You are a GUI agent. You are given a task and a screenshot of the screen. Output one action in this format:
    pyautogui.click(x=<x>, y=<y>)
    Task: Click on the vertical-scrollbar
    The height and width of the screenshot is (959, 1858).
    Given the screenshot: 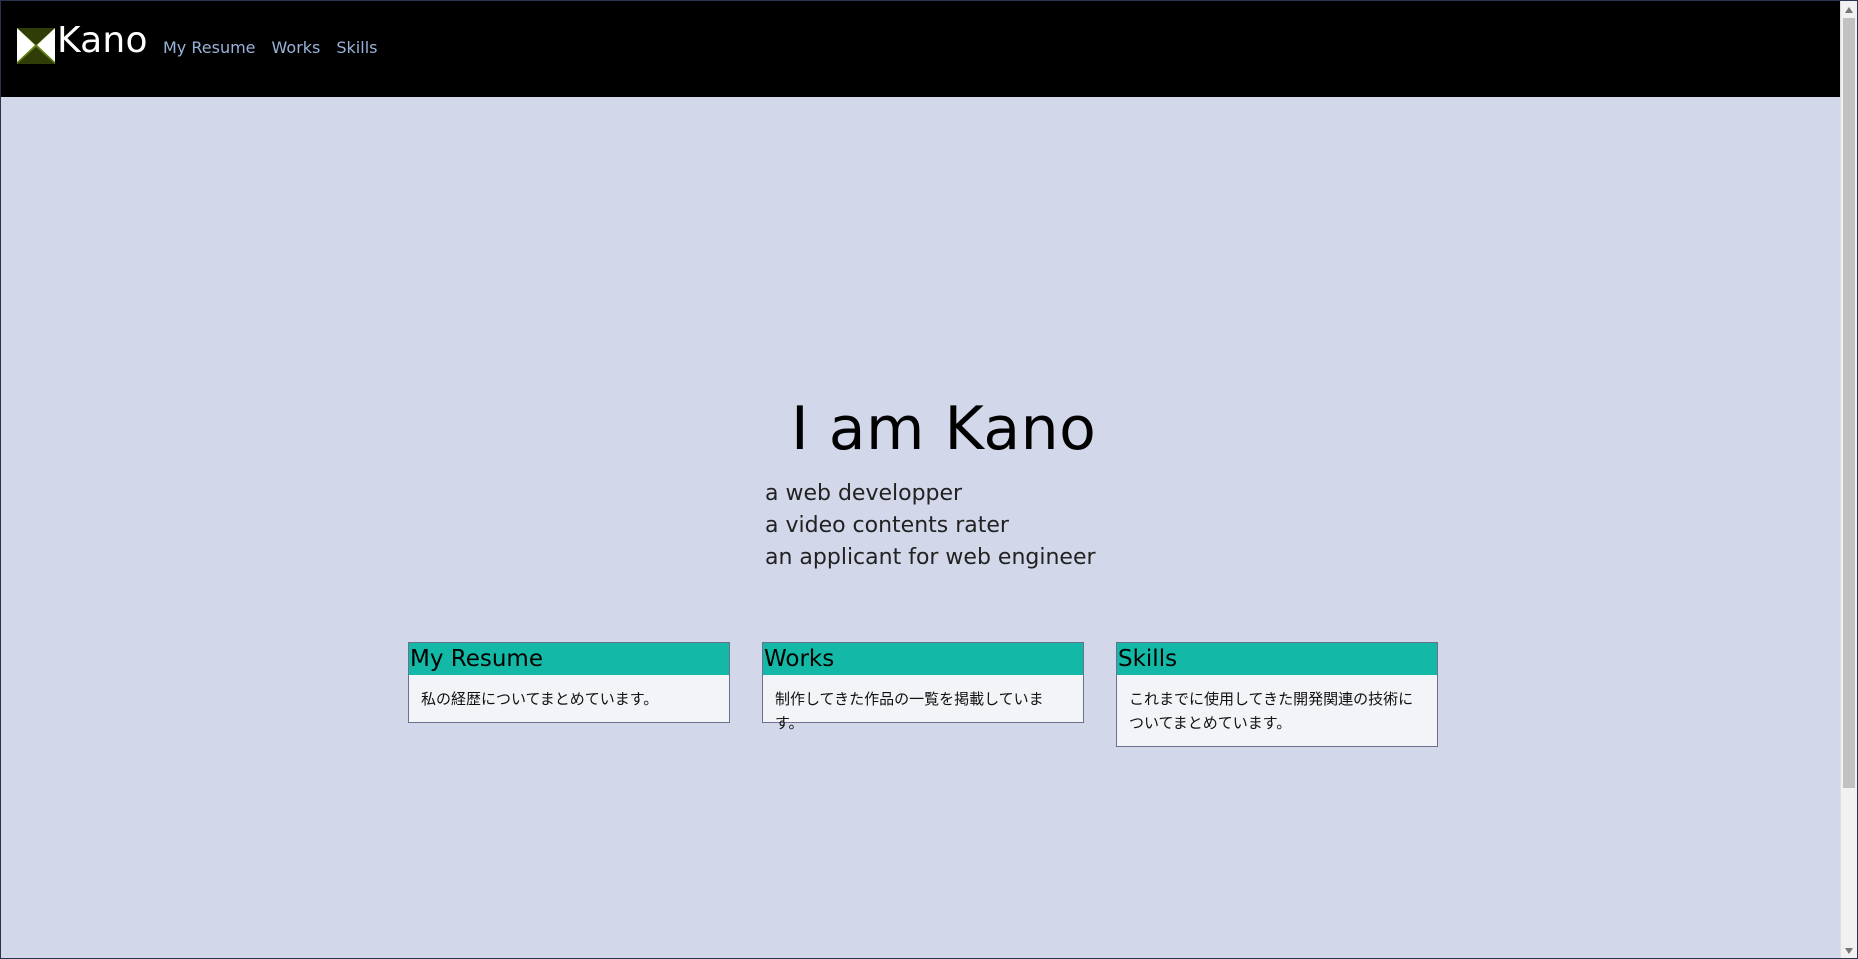 What is the action you would take?
    pyautogui.click(x=1848, y=479)
    